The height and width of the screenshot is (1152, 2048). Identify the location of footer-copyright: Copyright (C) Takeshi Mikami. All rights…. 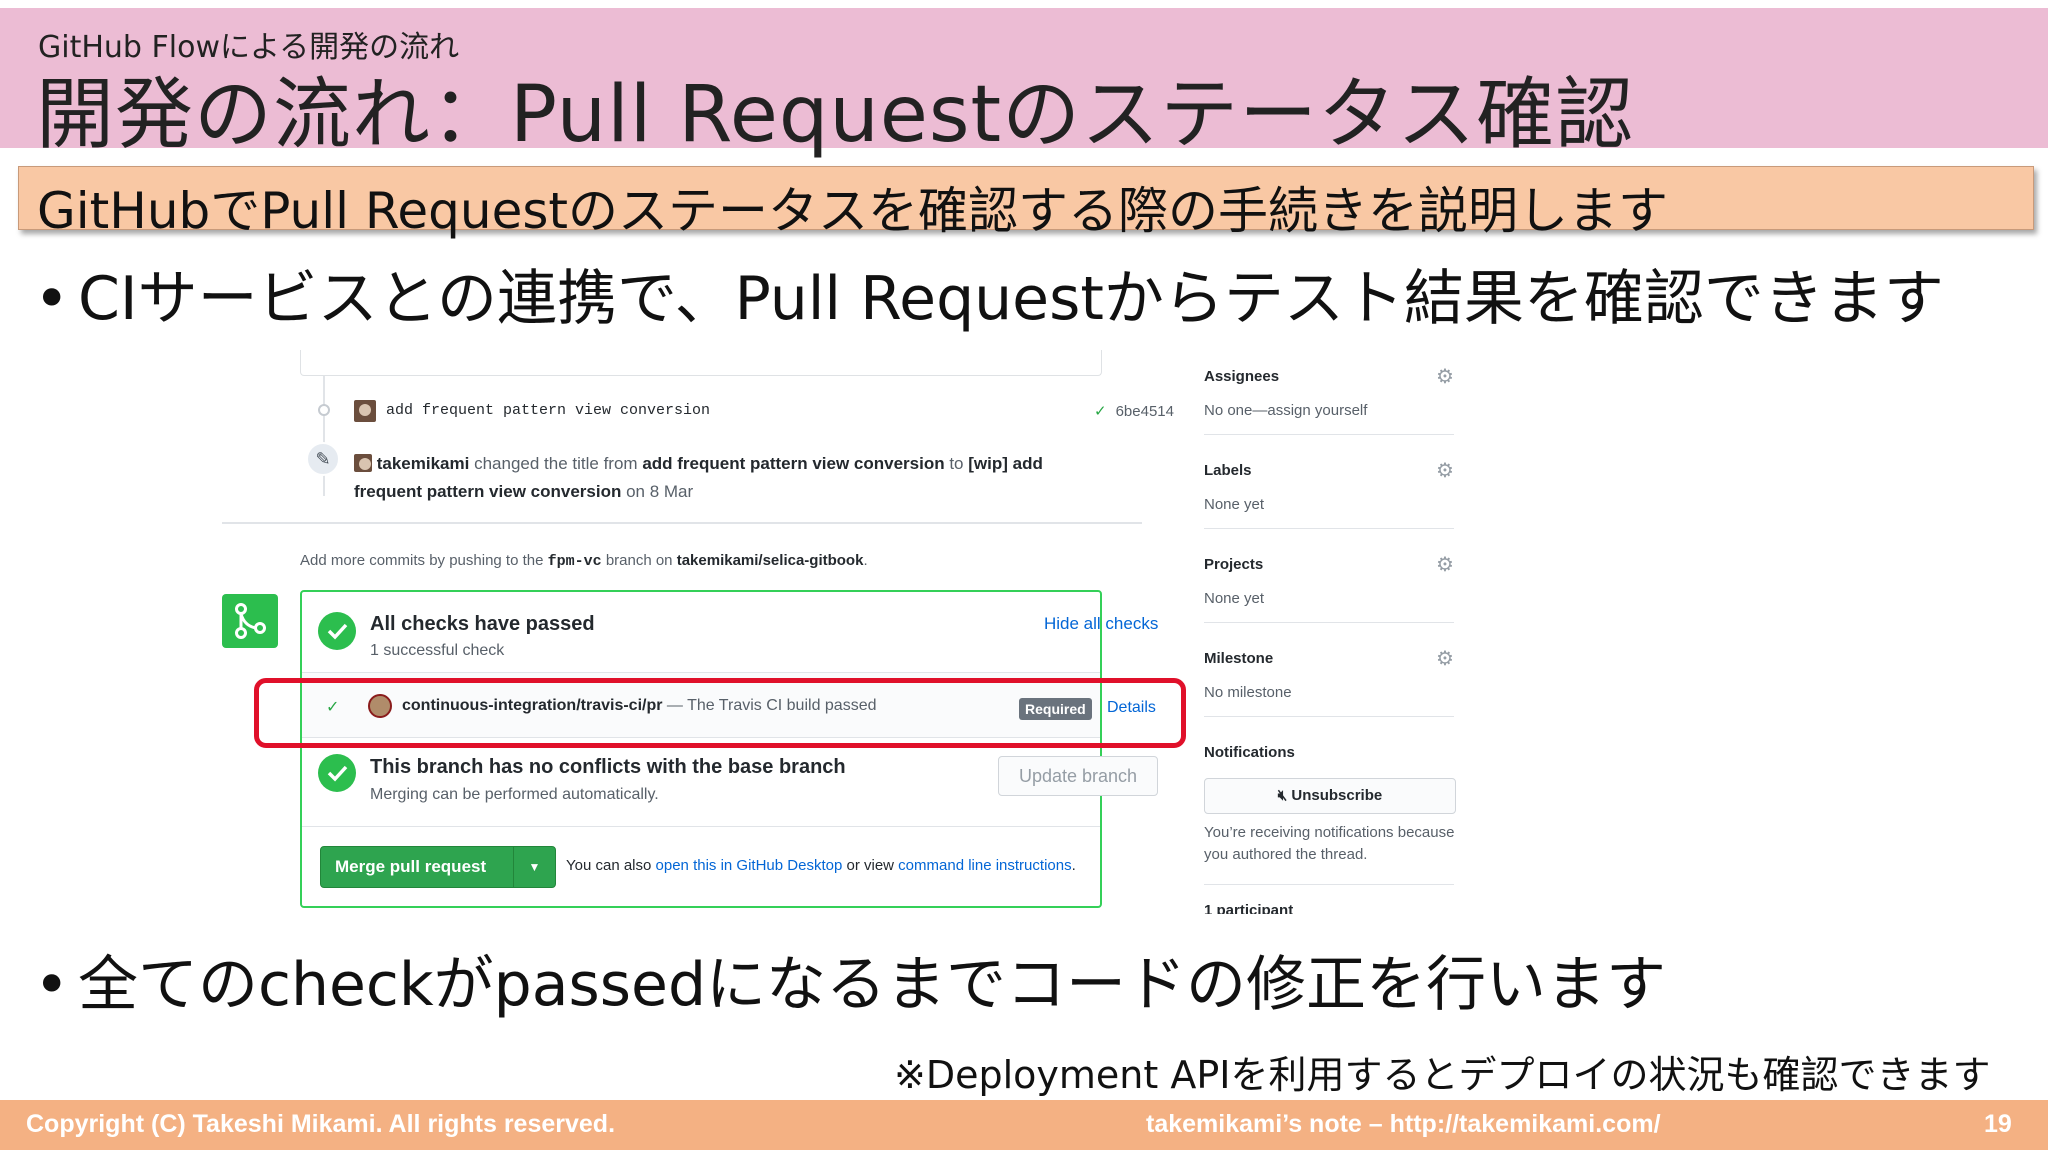
(321, 1124).